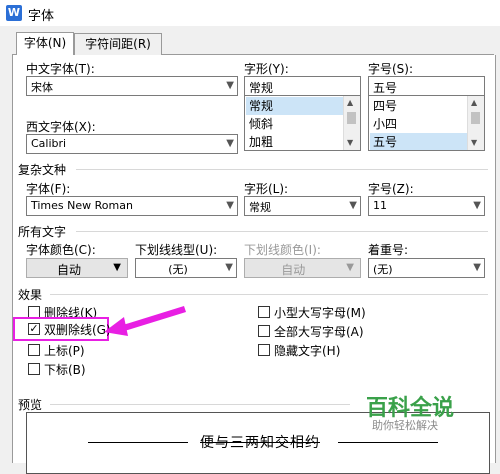  What do you see at coordinates (82, 205) in the screenshot?
I see `complex-font-value: Times New Roman` at bounding box center [82, 205].